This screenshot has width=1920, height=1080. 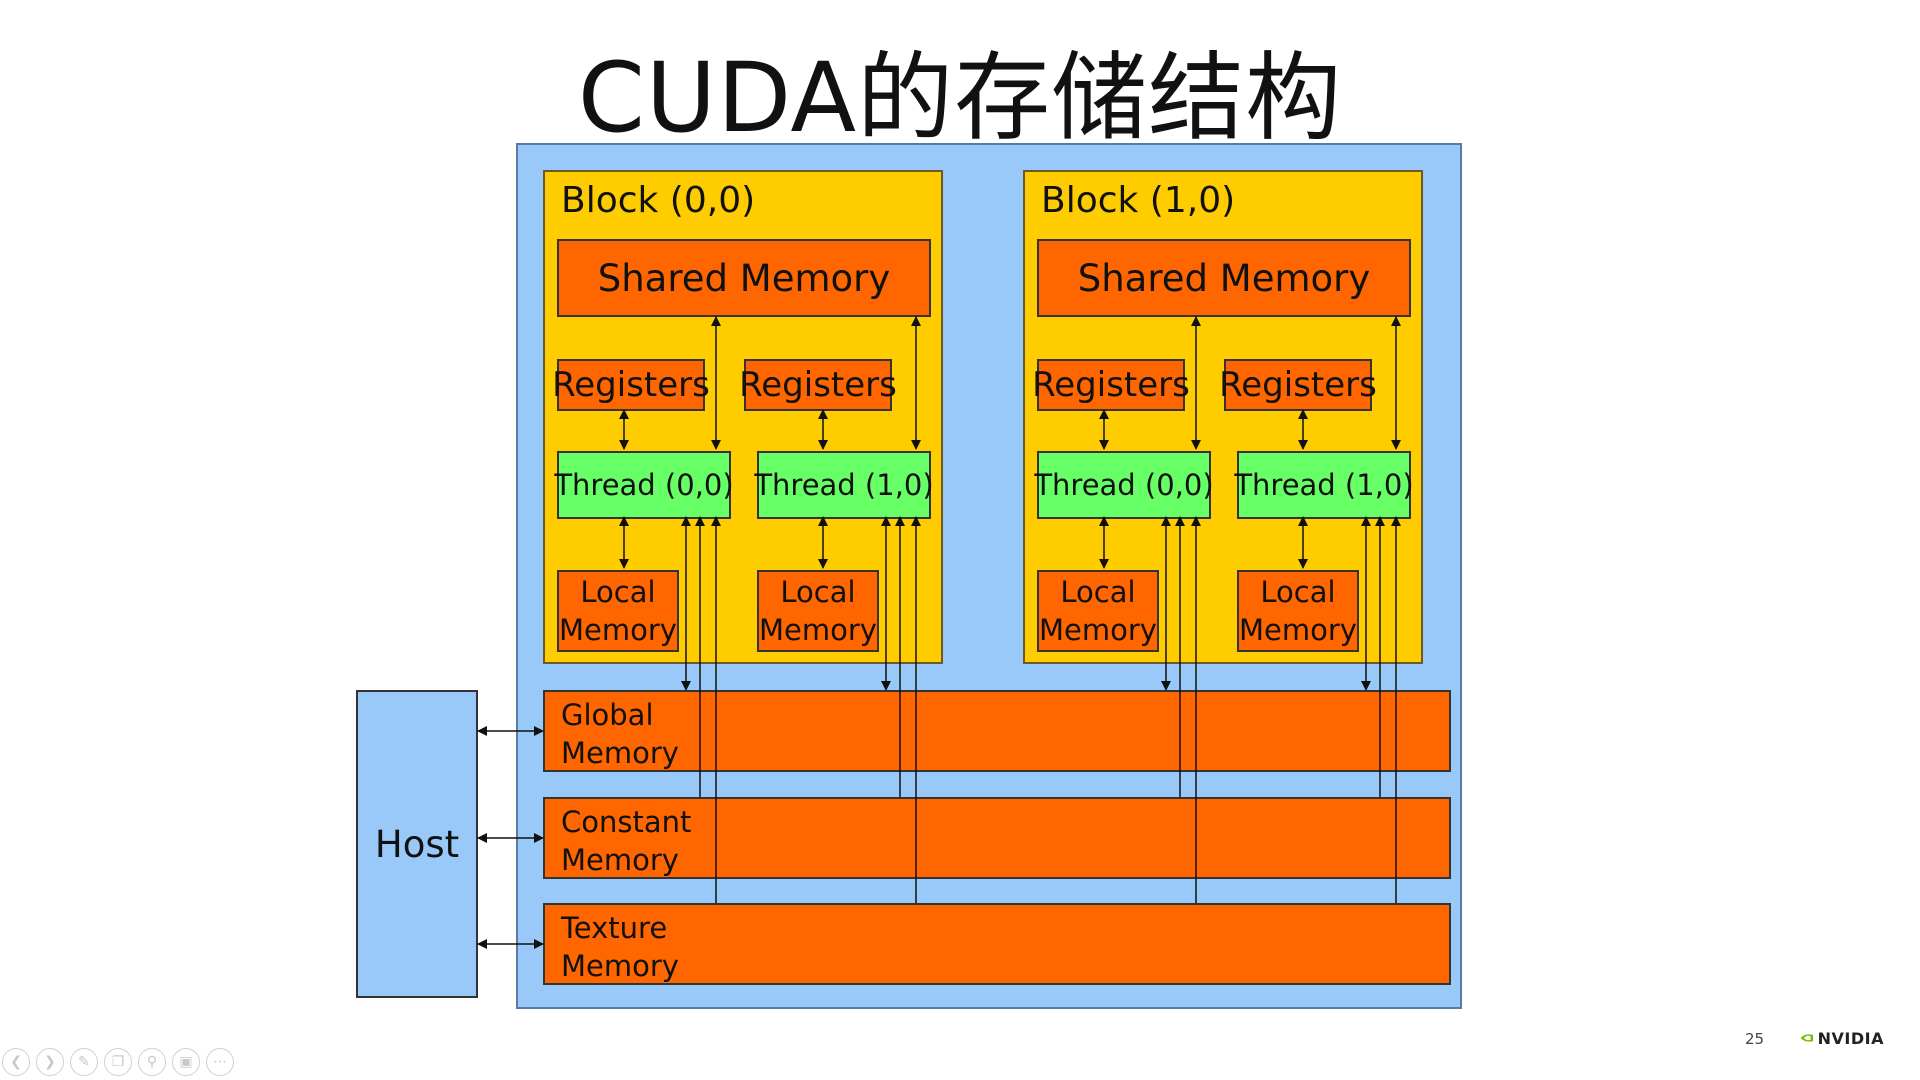 I want to click on nvidia-eye-icon, so click(x=1807, y=1038).